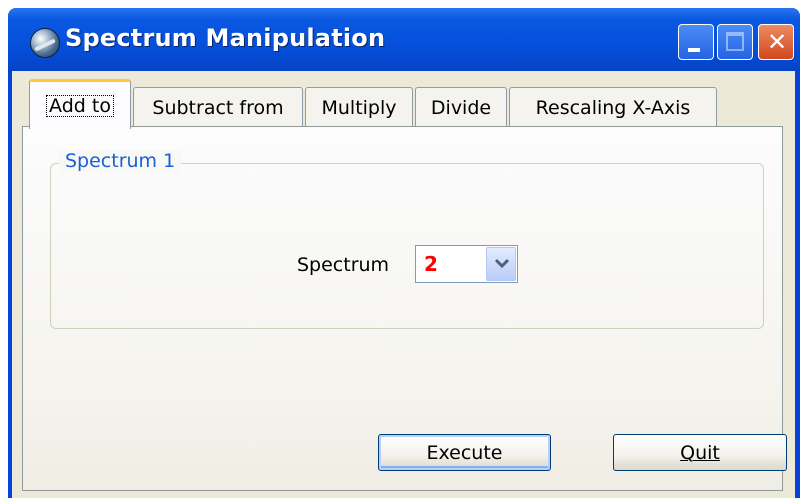  I want to click on tab-divide: Divide, so click(461, 107).